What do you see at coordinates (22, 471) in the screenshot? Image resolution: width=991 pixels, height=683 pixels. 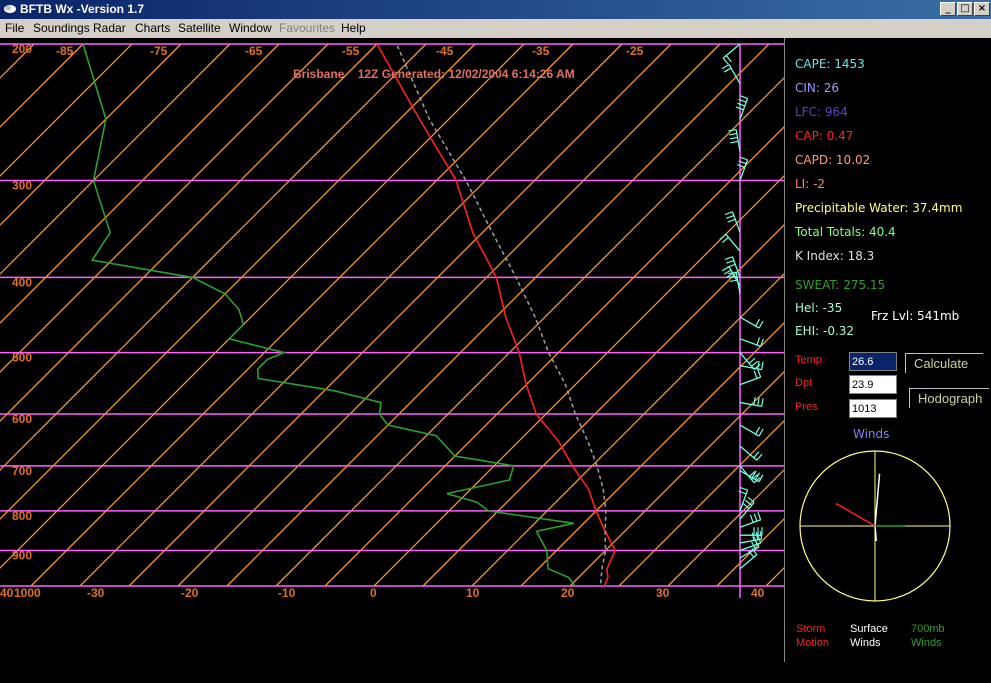 I see `pressure-tick-label: 700` at bounding box center [22, 471].